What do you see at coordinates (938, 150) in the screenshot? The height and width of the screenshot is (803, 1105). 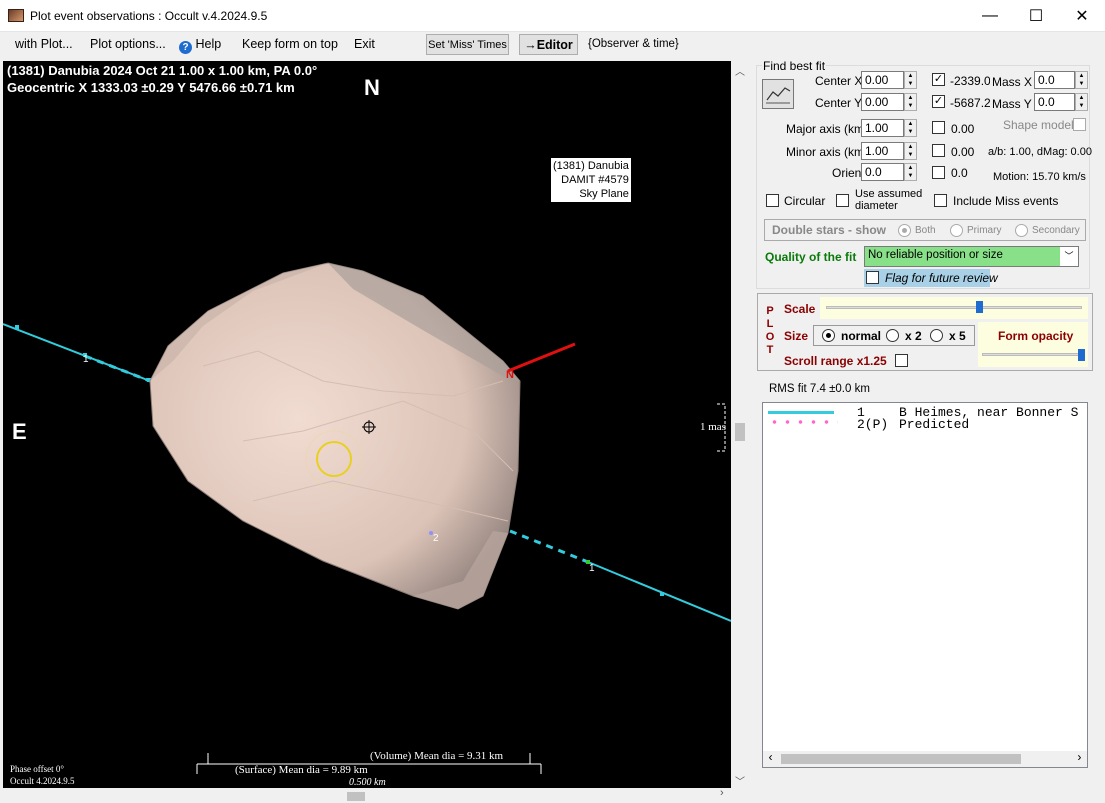 I see `minor-axis-checkbox` at bounding box center [938, 150].